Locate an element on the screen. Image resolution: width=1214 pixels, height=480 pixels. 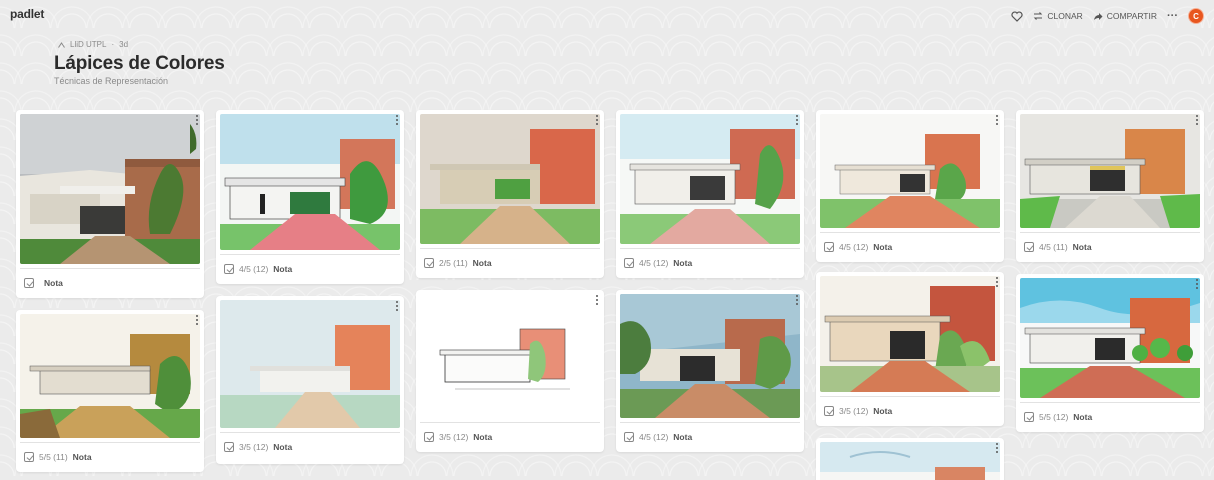
page-title: Lápices de Colores is located at coordinates (139, 63).